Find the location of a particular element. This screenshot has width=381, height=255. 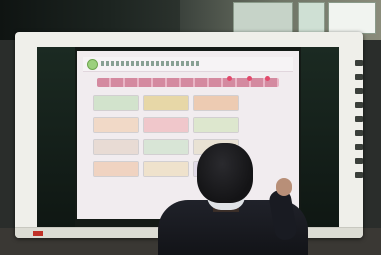

person-head is located at coordinates (225, 173).